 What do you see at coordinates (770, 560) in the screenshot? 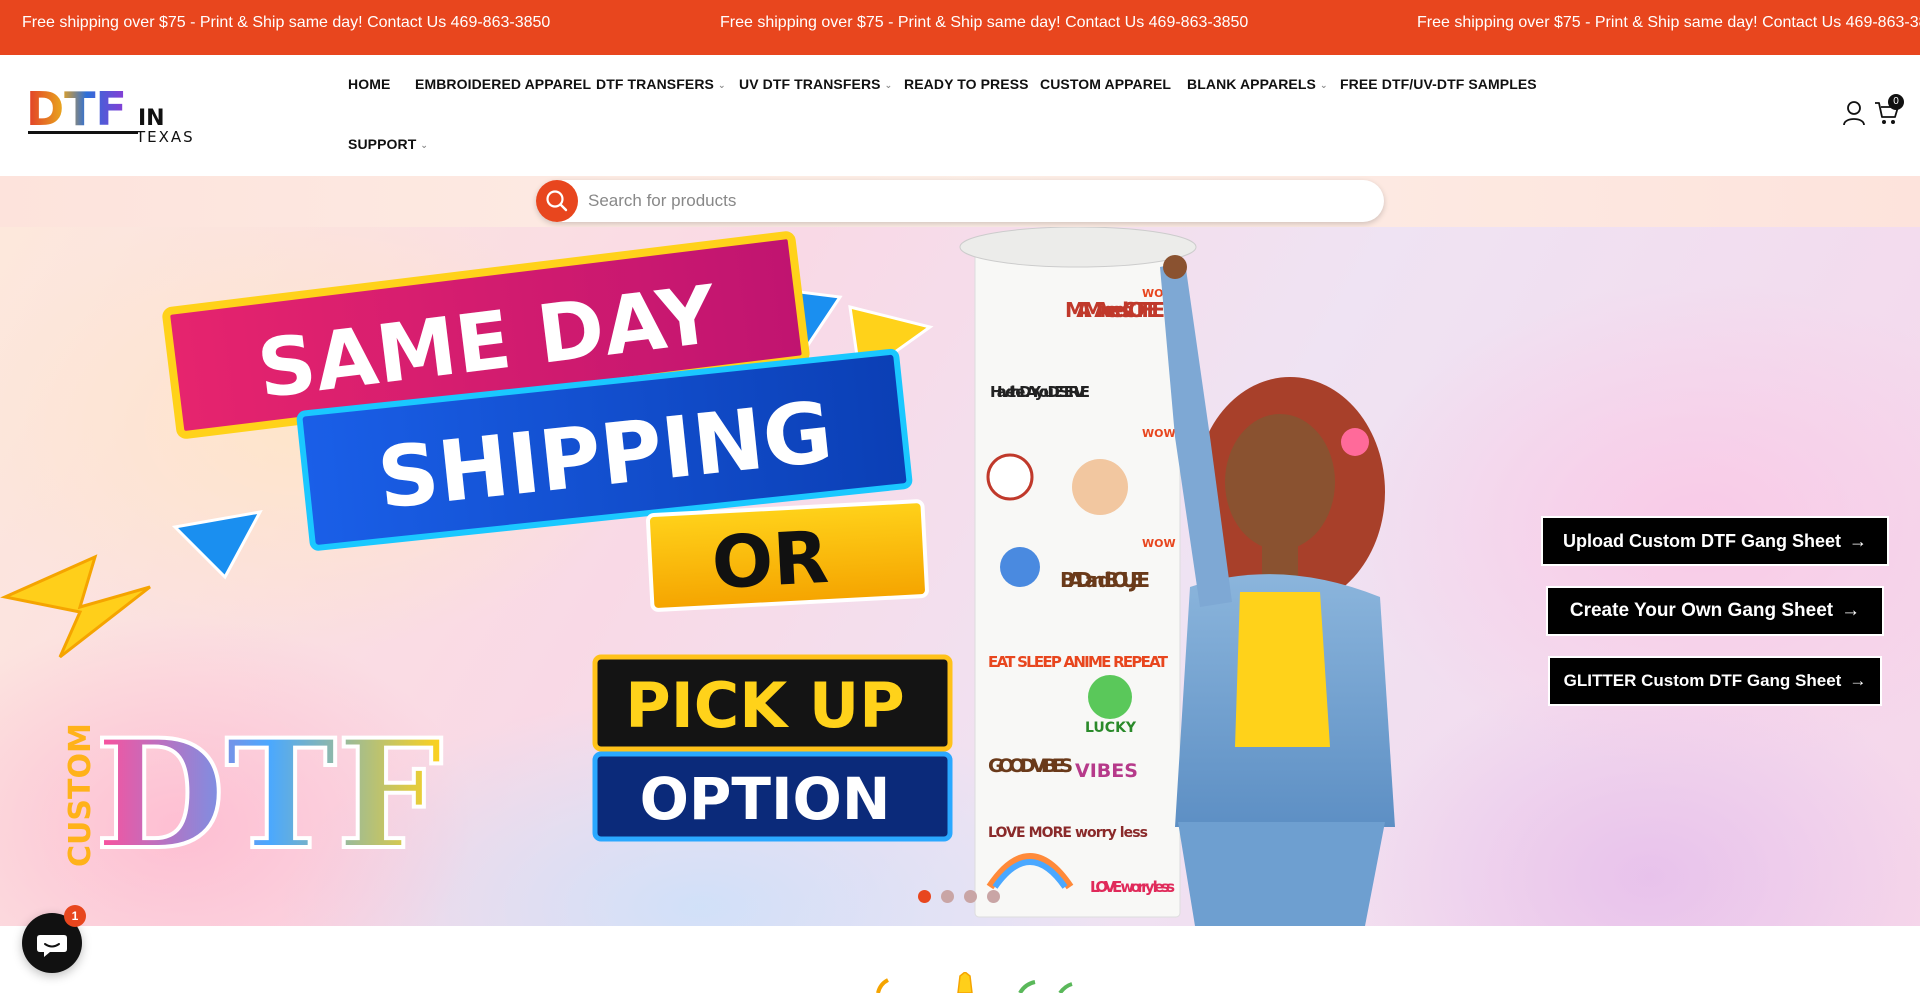
I see `banner-text: OR` at bounding box center [770, 560].